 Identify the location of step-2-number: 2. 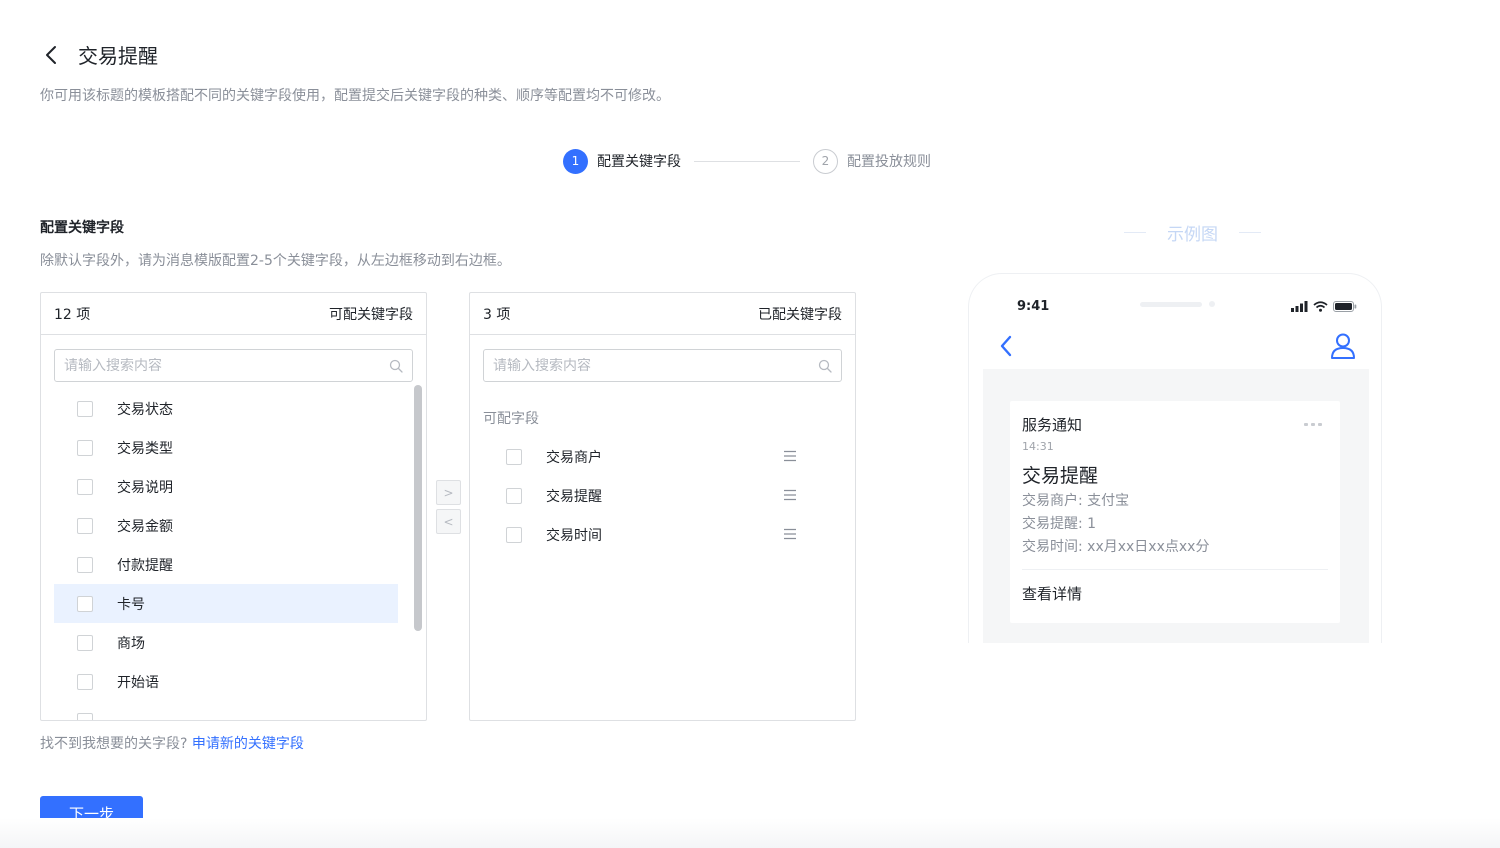
(825, 161).